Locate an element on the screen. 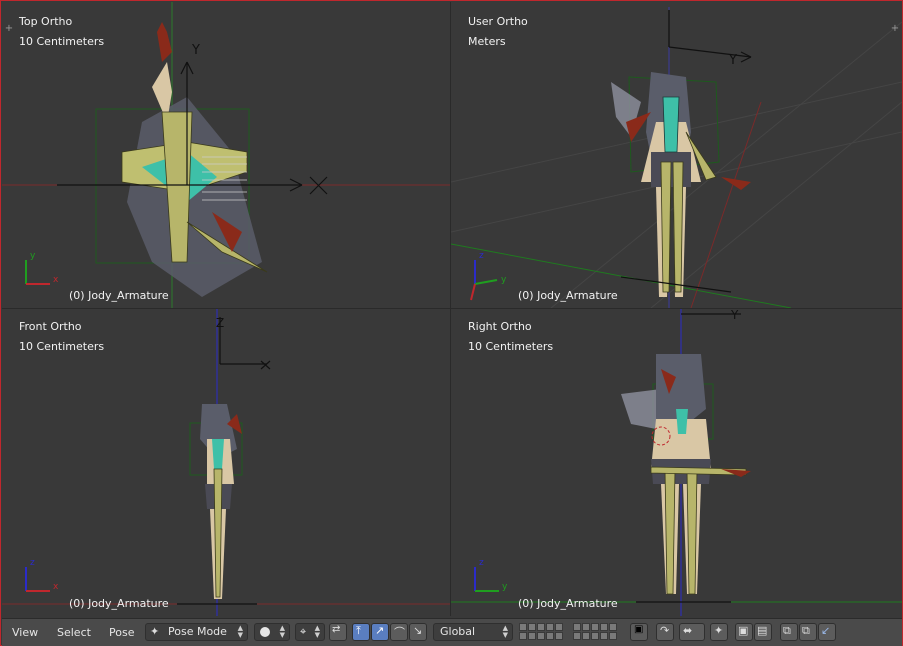 Image resolution: width=903 pixels, height=646 pixels. pivot-icon: ⌖ is located at coordinates (303, 631).